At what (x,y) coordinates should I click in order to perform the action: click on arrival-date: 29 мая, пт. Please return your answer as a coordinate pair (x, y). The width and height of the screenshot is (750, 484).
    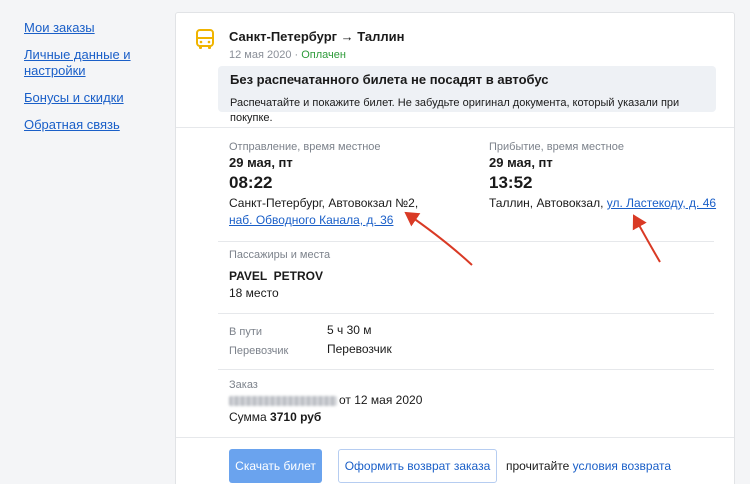
    Looking at the image, I should click on (521, 162).